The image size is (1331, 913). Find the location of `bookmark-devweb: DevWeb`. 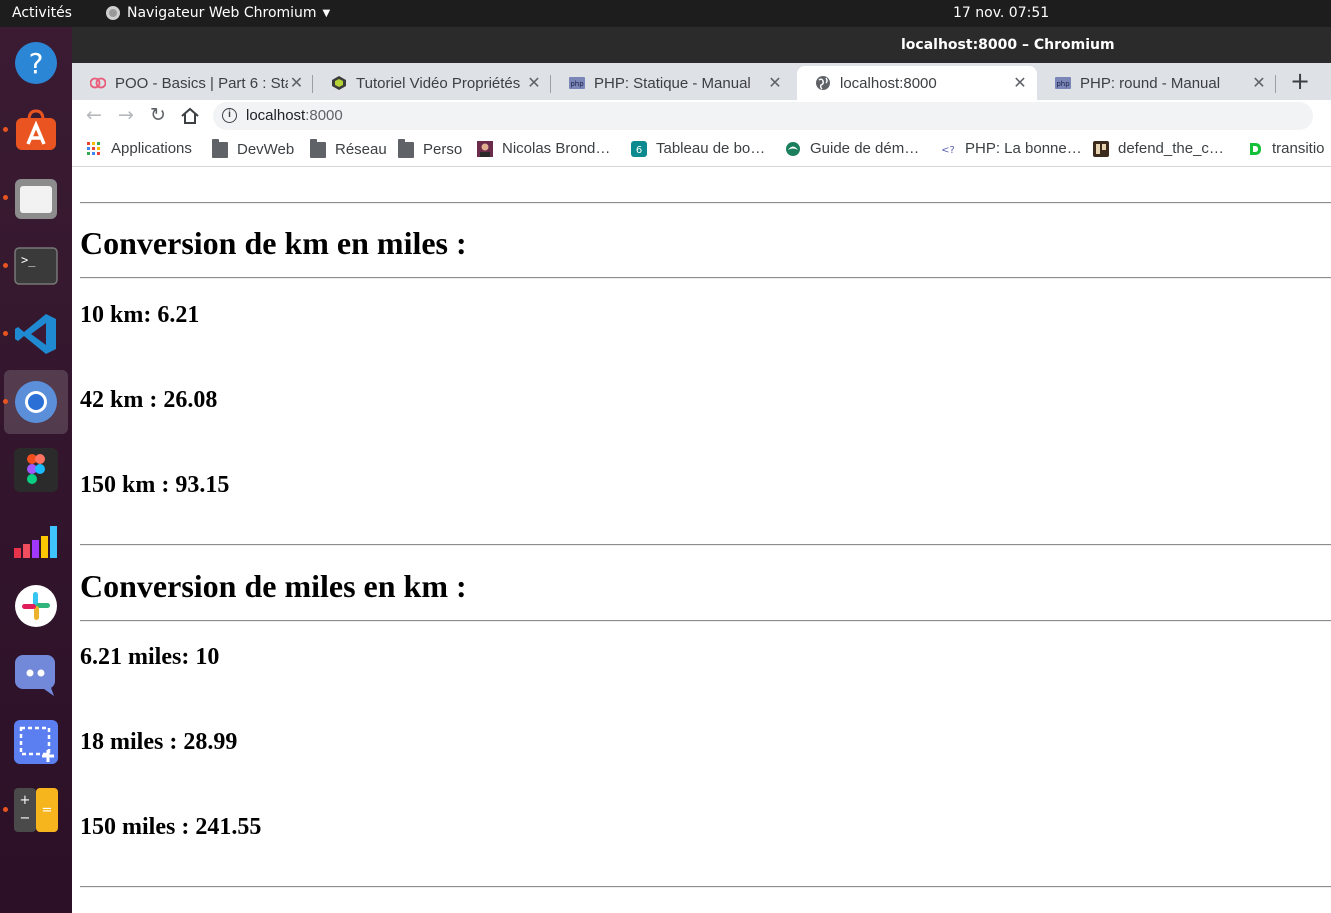

bookmark-devweb: DevWeb is located at coordinates (253, 148).